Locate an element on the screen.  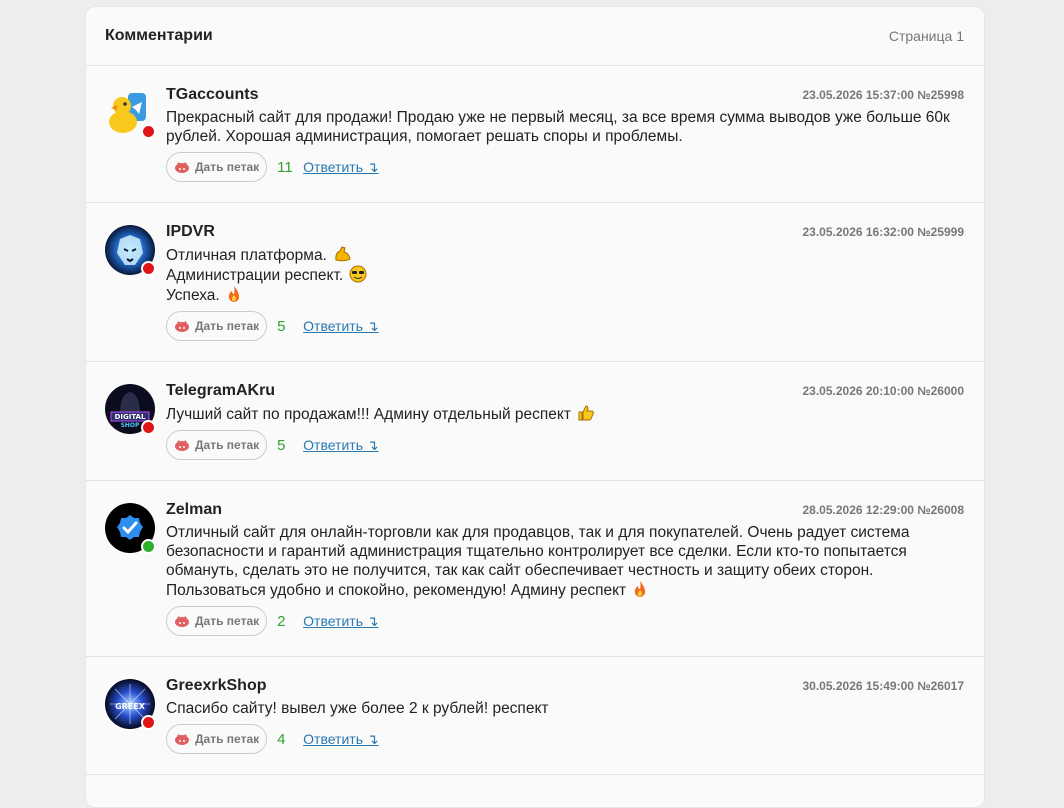
comment-username: TelegramAKru is located at coordinates (220, 391).